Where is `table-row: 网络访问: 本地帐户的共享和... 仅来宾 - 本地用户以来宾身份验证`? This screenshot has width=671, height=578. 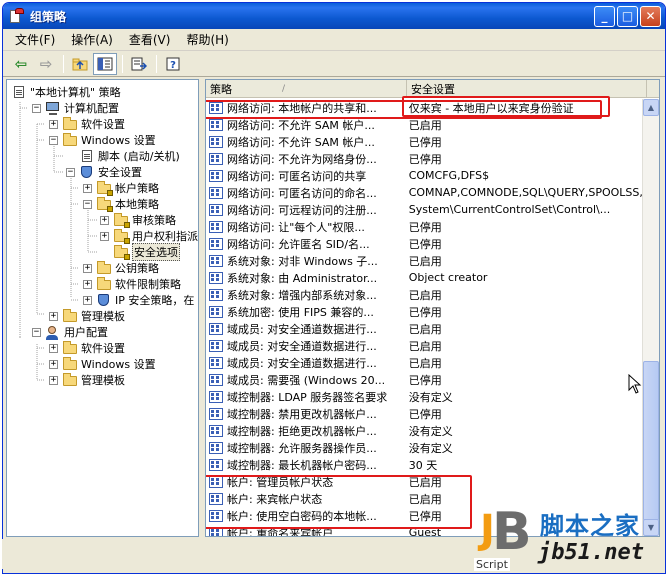 table-row: 网络访问: 本地帐户的共享和... 仅来宾 - 本地用户以来宾身份验证 is located at coordinates (424, 107).